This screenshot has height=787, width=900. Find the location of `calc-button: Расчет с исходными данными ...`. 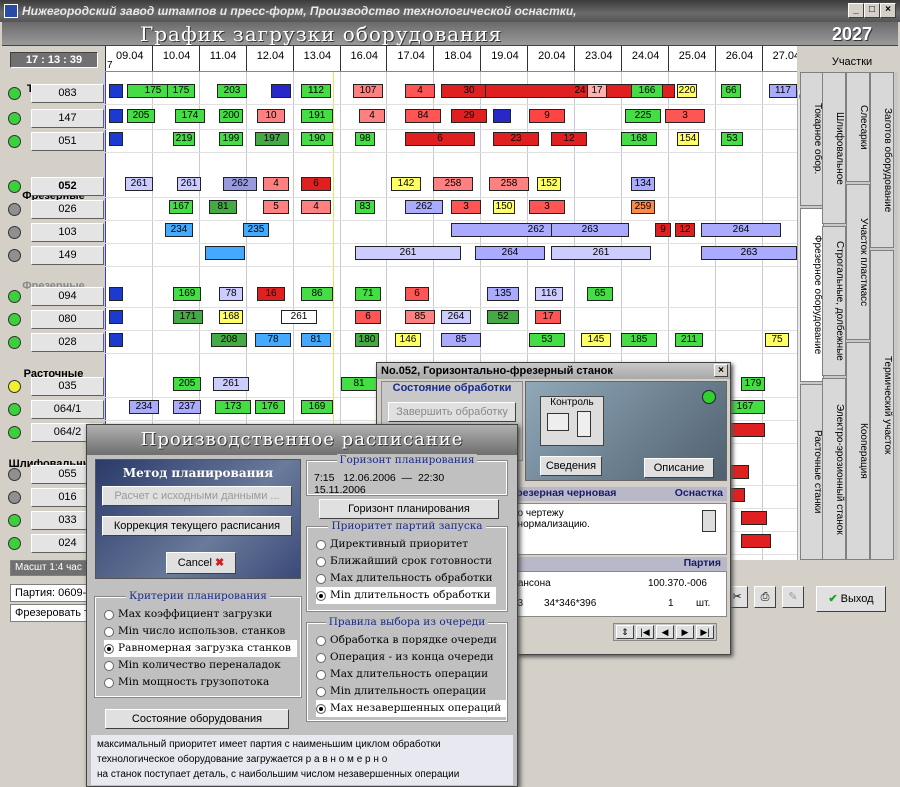

calc-button: Расчет с исходными данными ... is located at coordinates (197, 496).